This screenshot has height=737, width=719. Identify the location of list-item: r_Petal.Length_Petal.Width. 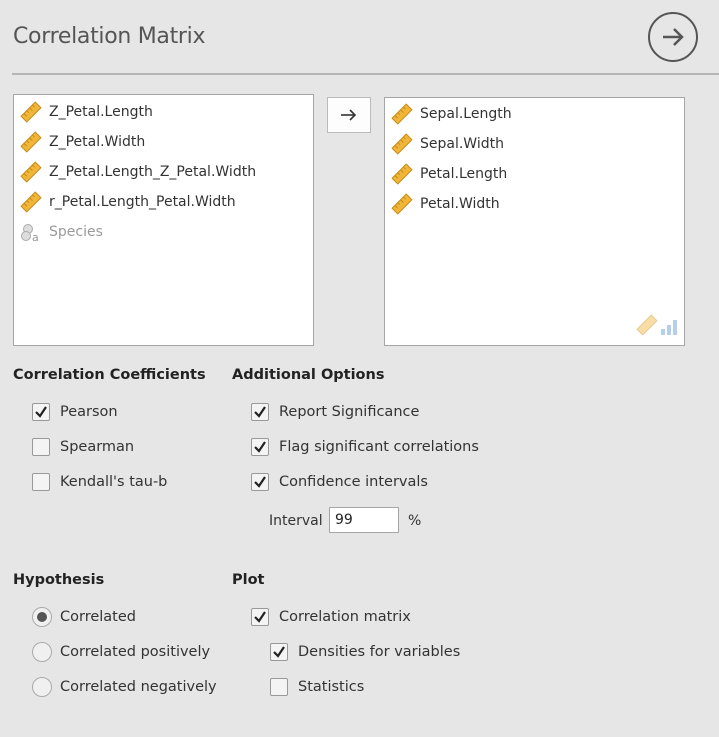
(128, 202).